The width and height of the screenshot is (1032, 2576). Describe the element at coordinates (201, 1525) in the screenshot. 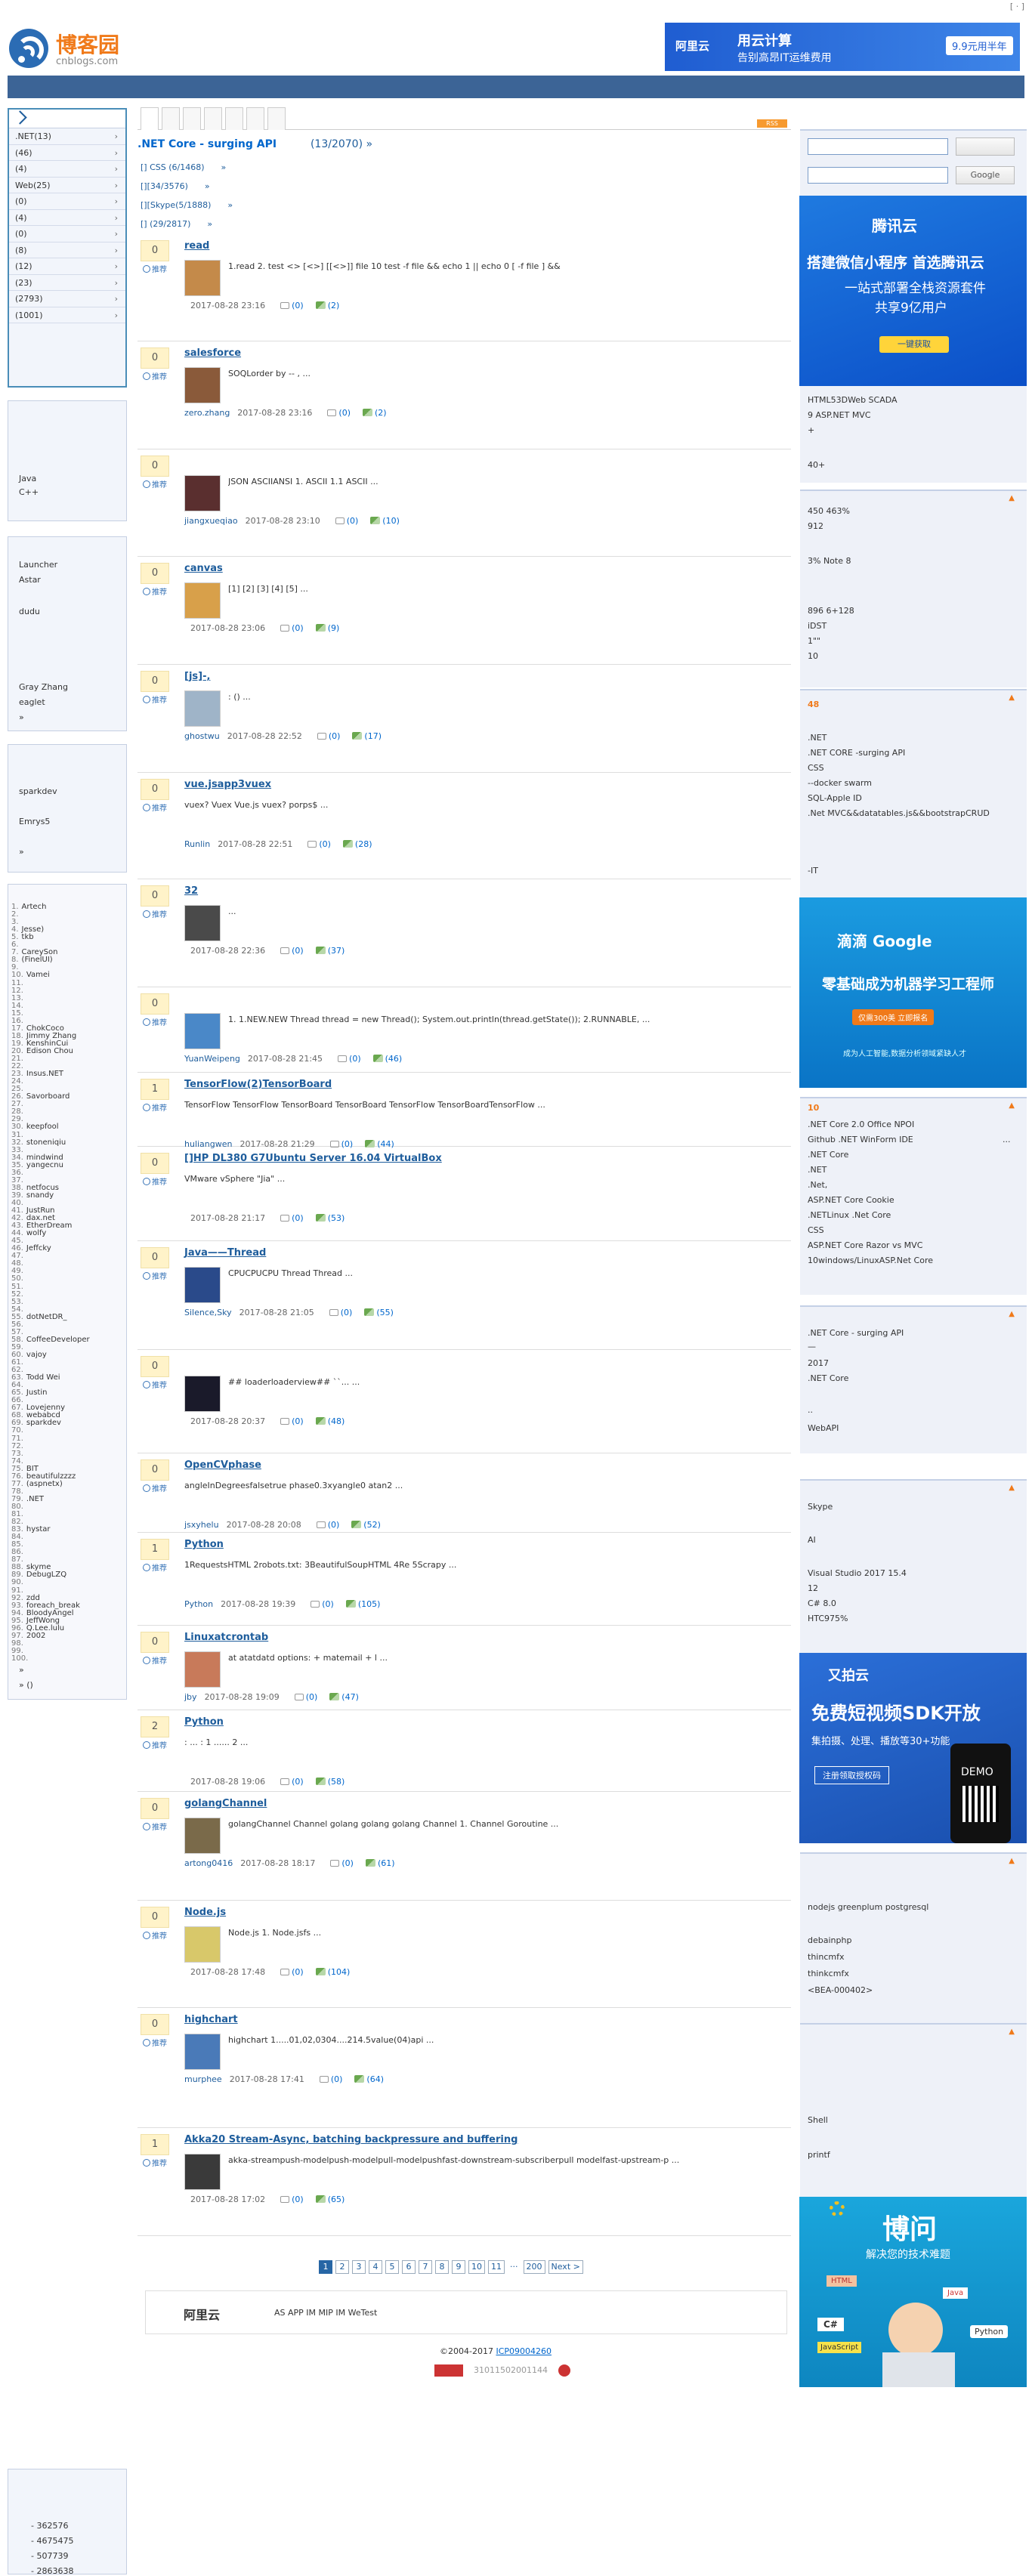

I see `author-link: jsxyhelu` at that location.